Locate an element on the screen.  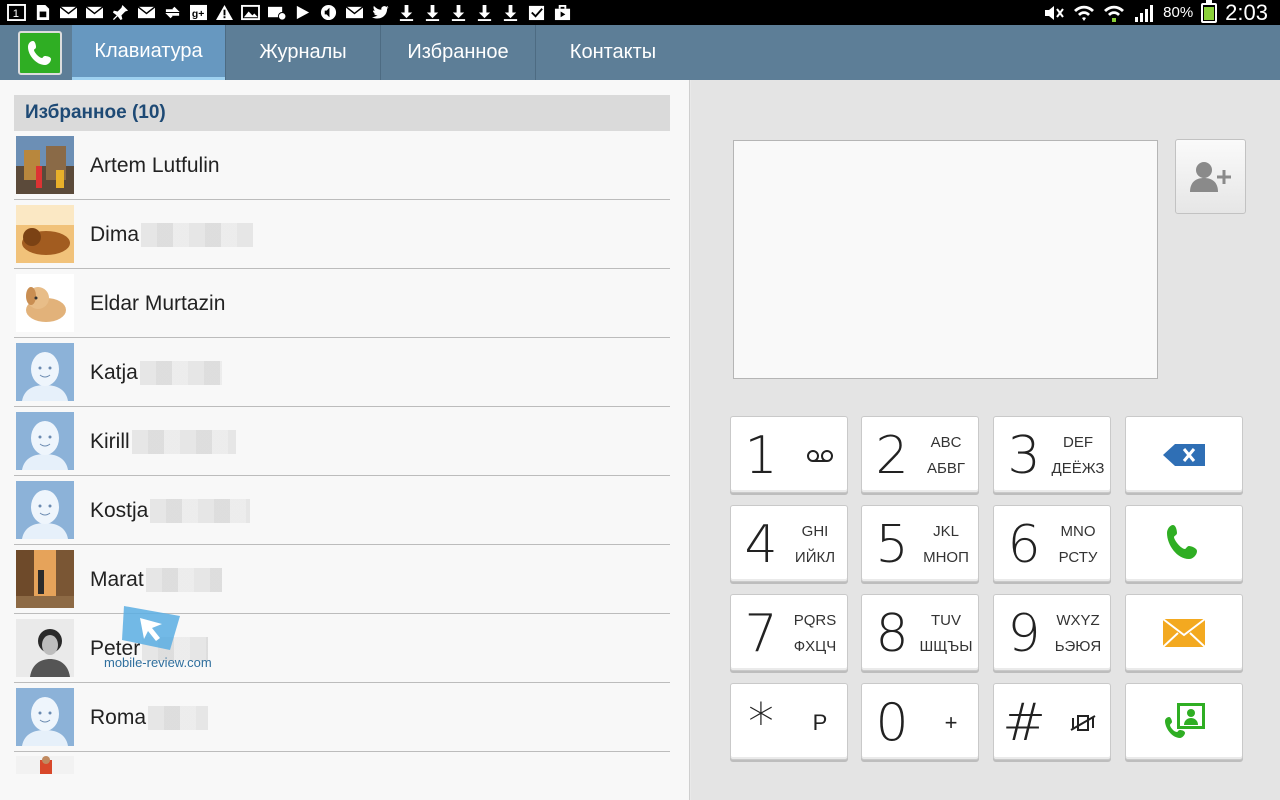
contact-name: Artem Lutfulin is located at coordinates (155, 165).